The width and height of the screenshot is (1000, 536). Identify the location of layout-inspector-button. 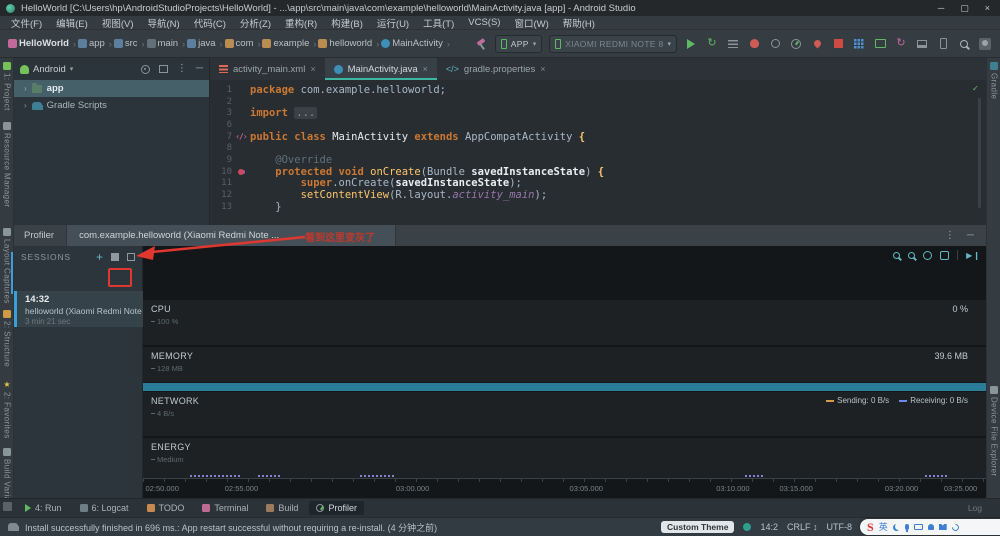
(859, 44).